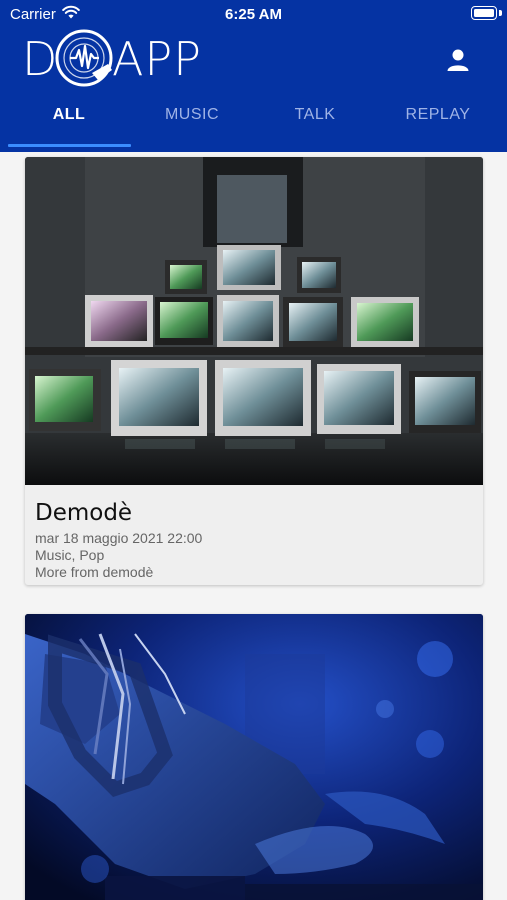  What do you see at coordinates (157, 59) in the screenshot?
I see `logo-word: APP` at bounding box center [157, 59].